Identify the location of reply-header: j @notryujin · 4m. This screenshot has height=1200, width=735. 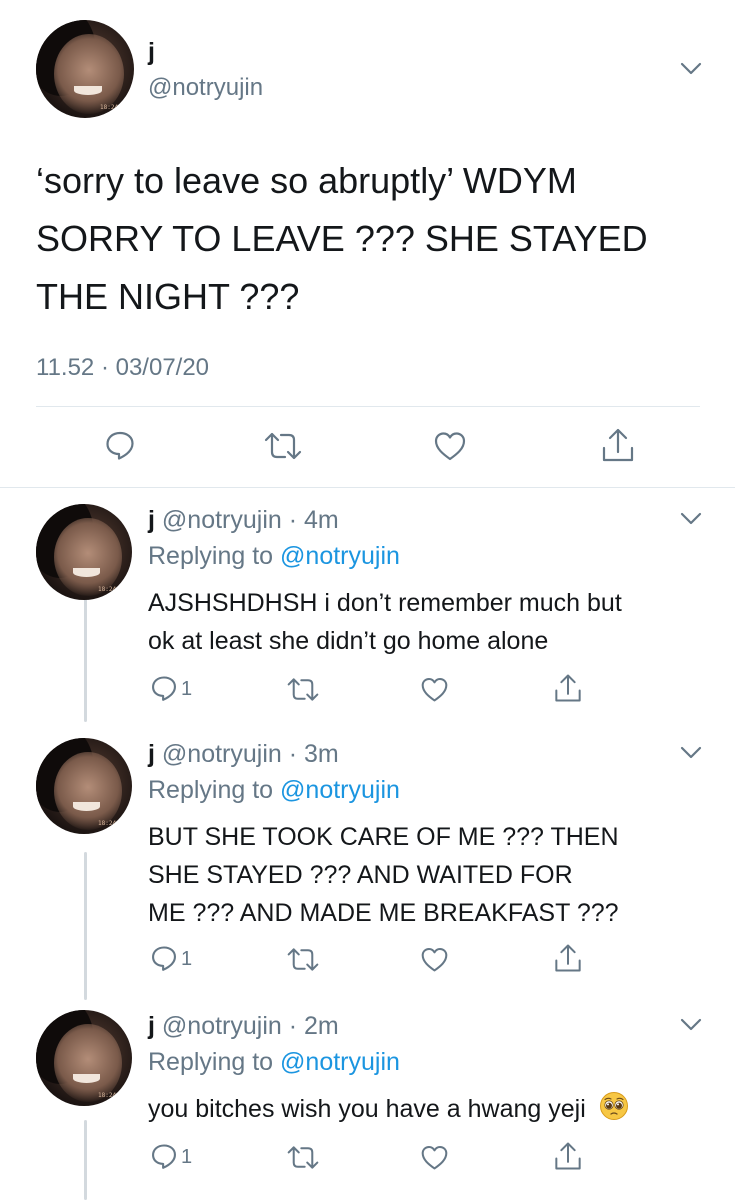
(243, 520).